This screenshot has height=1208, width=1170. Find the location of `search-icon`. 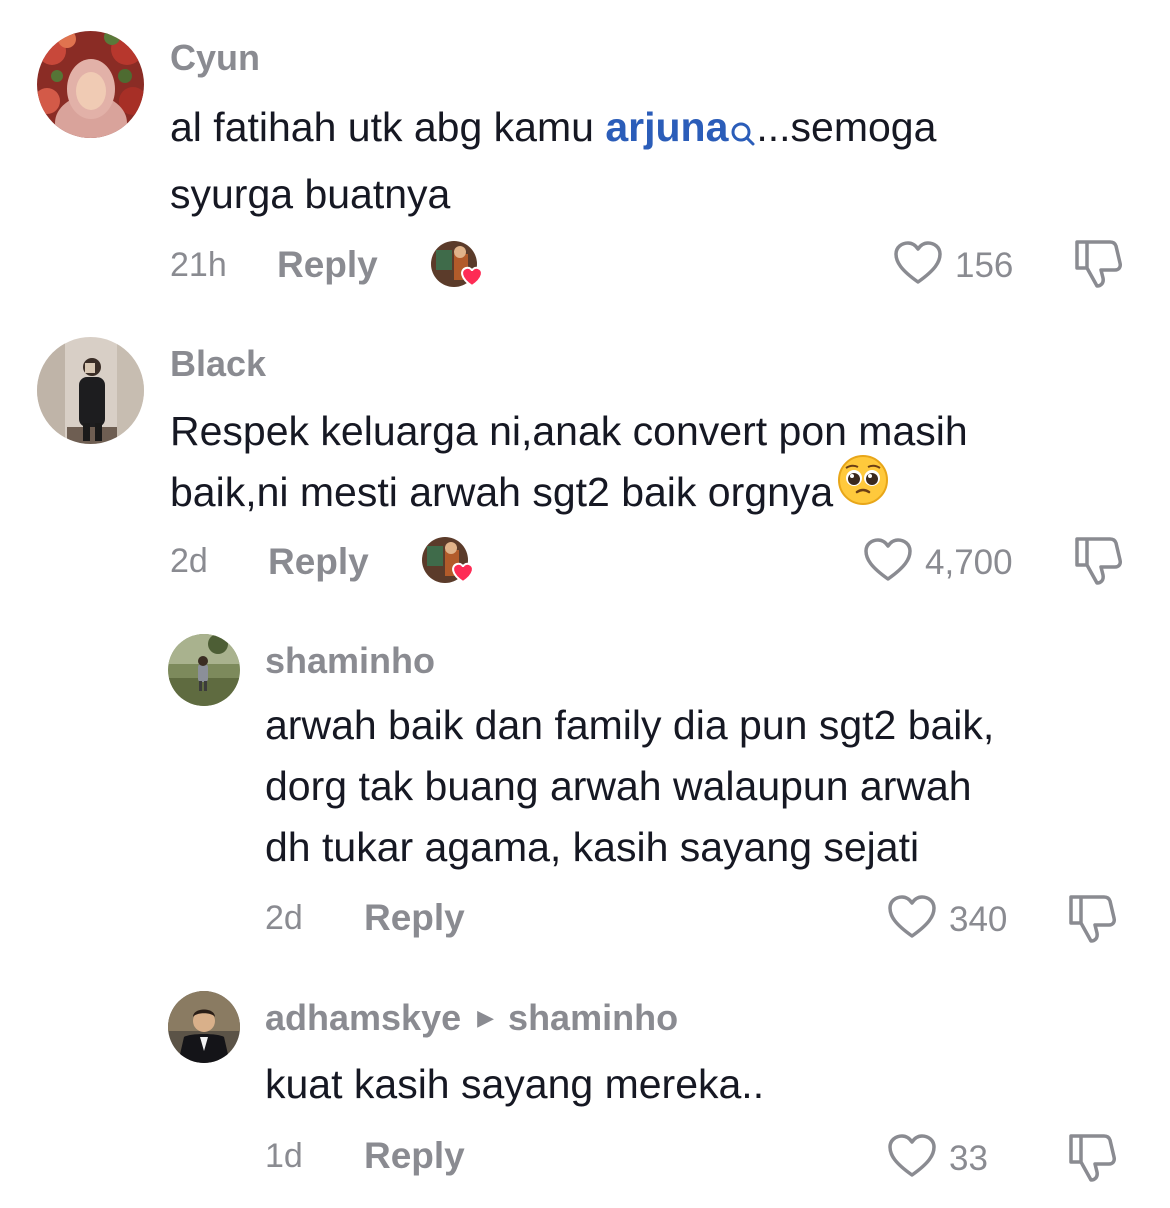

search-icon is located at coordinates (743, 133).